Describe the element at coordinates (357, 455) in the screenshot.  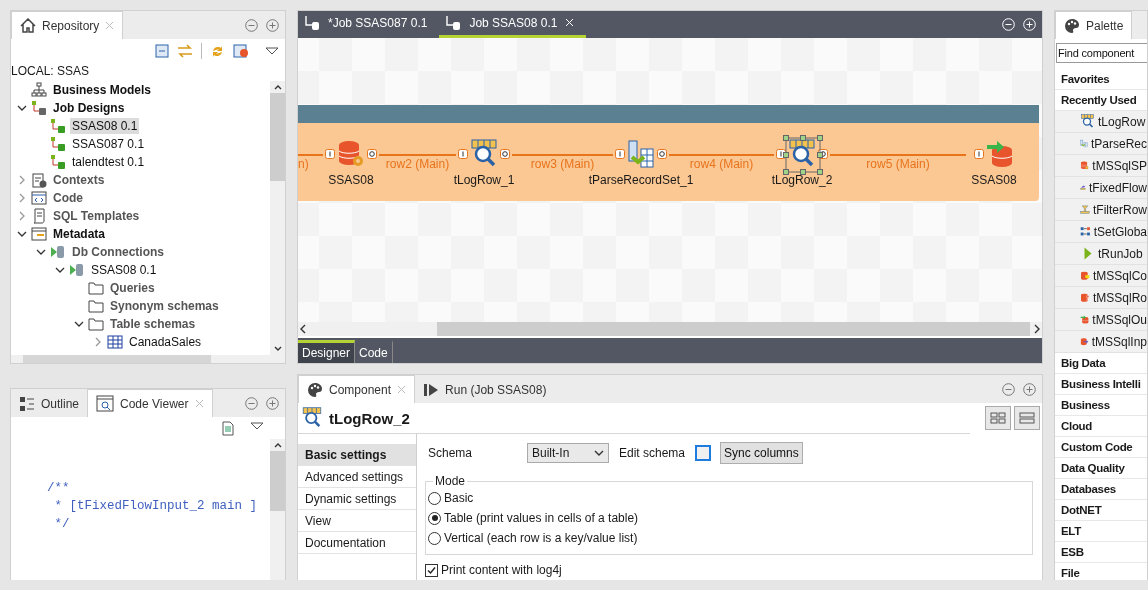
I see `settings-menu-item: Basic settings` at that location.